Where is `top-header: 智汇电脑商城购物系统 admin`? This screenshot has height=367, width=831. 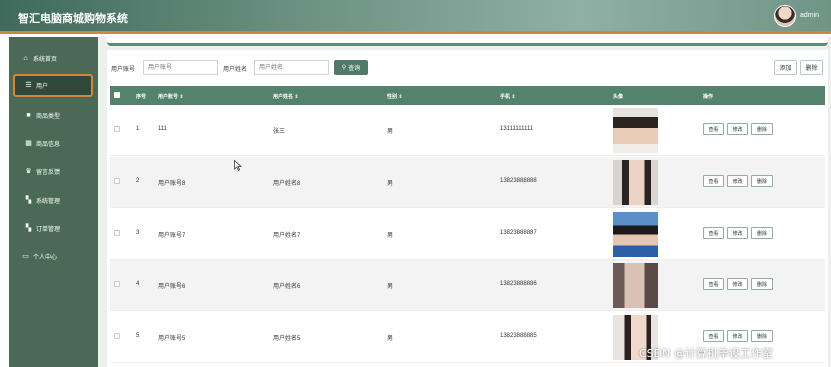 top-header: 智汇电脑商城购物系统 admin is located at coordinates (415, 17).